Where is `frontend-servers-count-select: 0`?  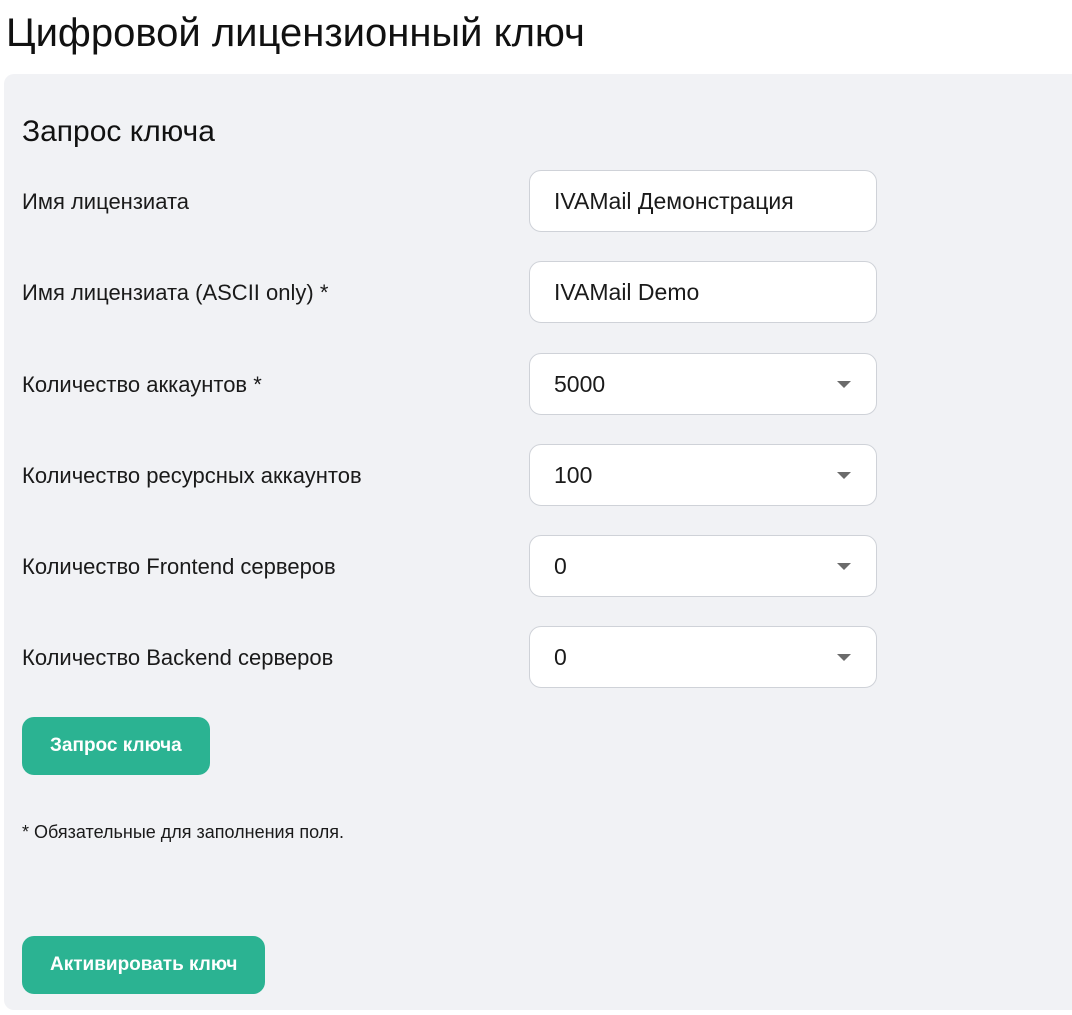
frontend-servers-count-select: 0 is located at coordinates (703, 566).